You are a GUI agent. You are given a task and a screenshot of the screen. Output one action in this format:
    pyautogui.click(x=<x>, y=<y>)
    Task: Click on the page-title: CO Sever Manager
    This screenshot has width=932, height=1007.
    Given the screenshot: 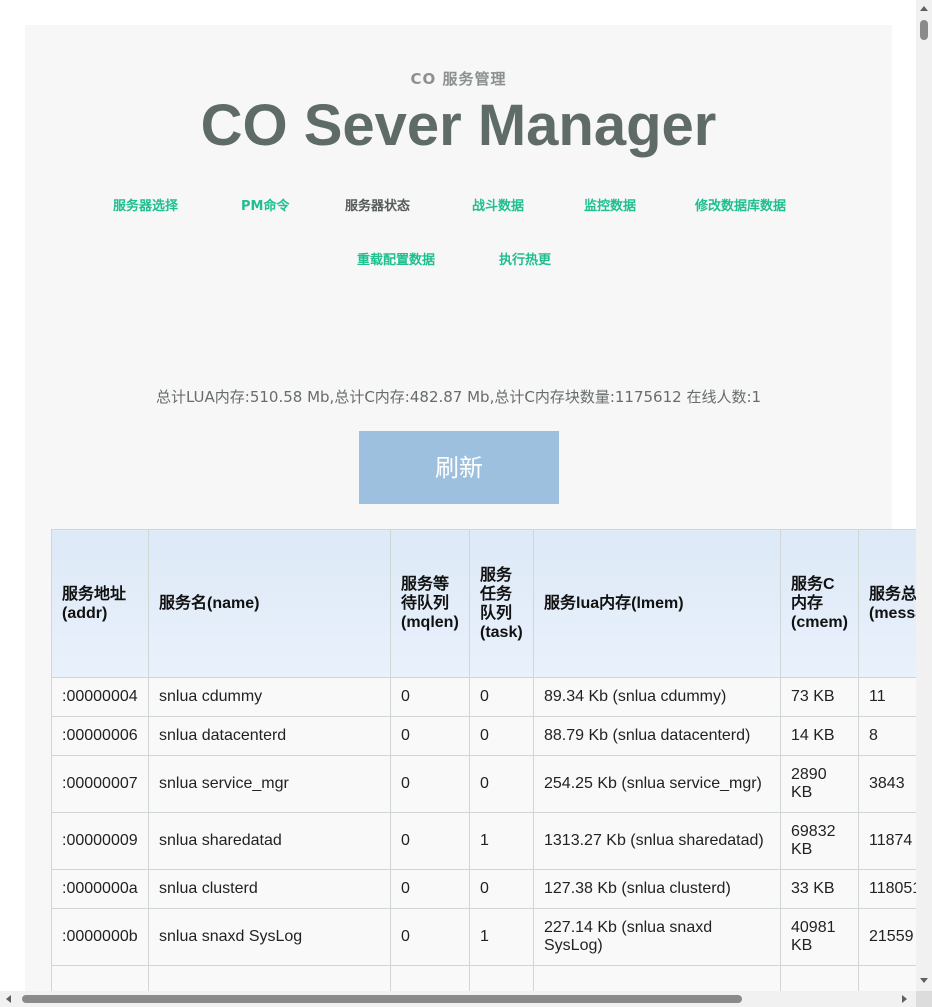 What is the action you would take?
    pyautogui.click(x=458, y=125)
    